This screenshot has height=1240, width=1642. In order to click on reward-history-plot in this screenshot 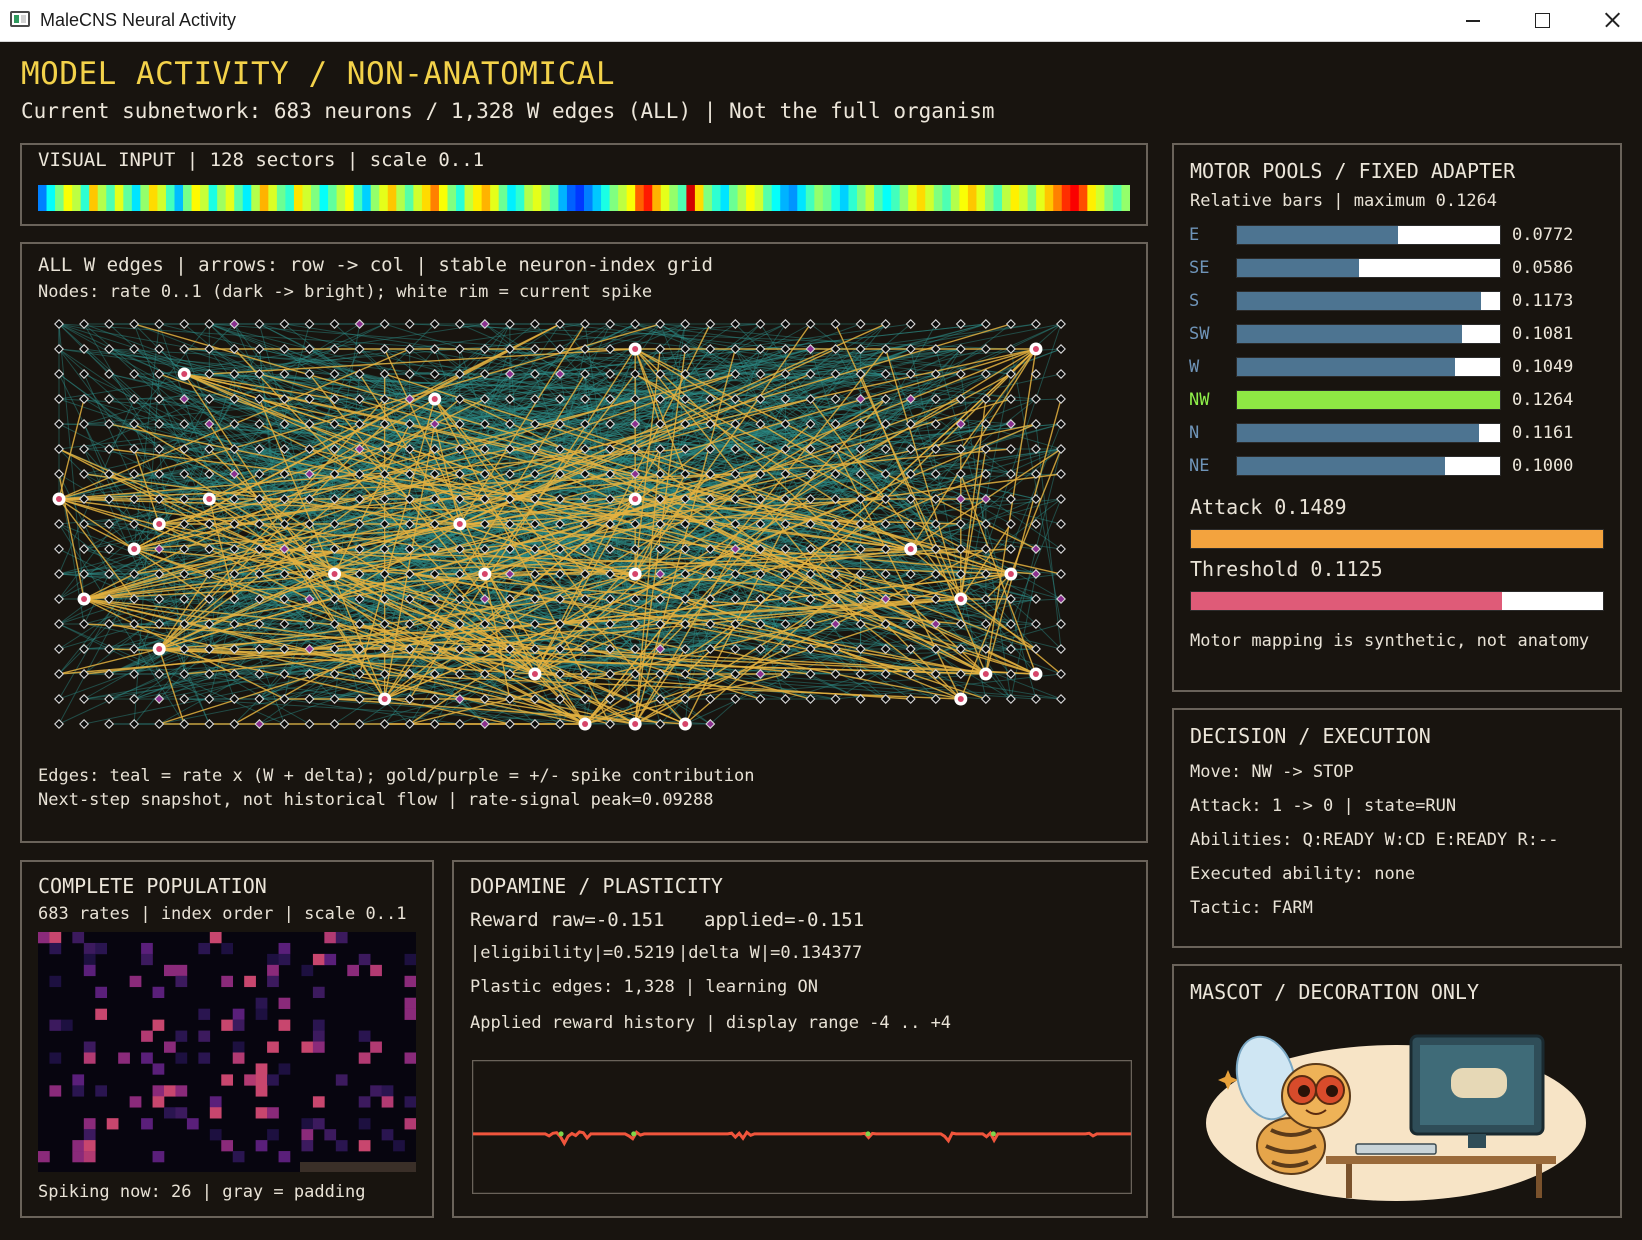, I will do `click(802, 1127)`.